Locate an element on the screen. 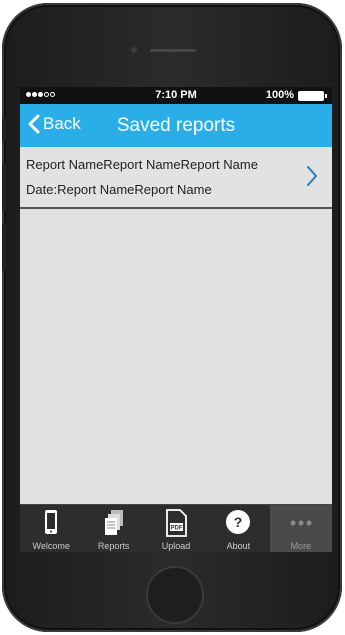 The image size is (345, 635). tab-label: About is located at coordinates (238, 546).